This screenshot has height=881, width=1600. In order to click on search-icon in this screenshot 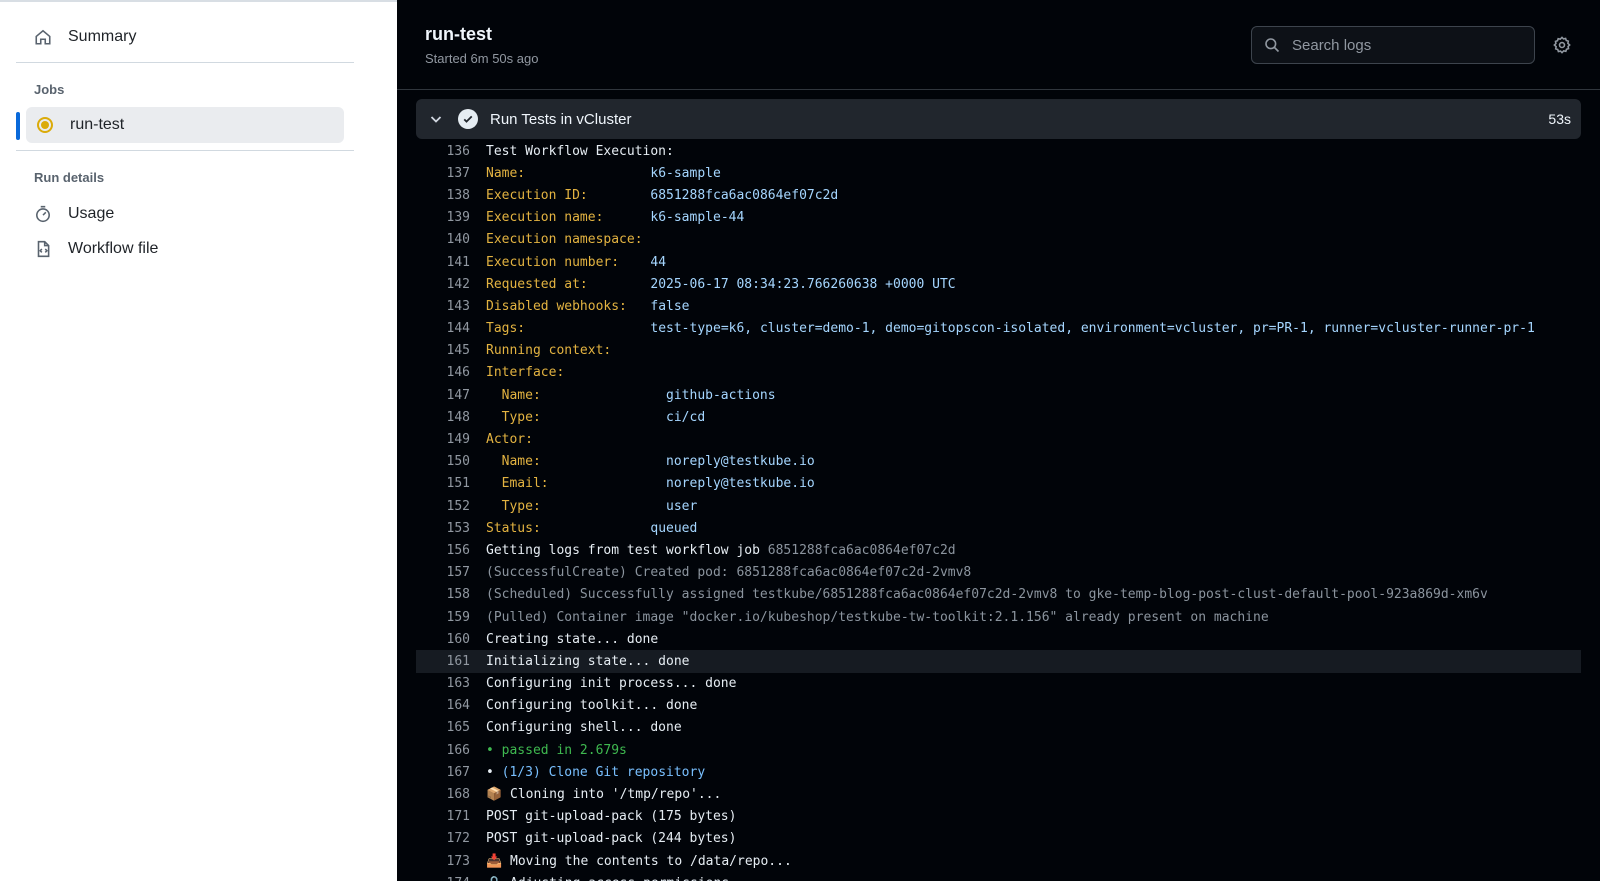, I will do `click(1272, 45)`.